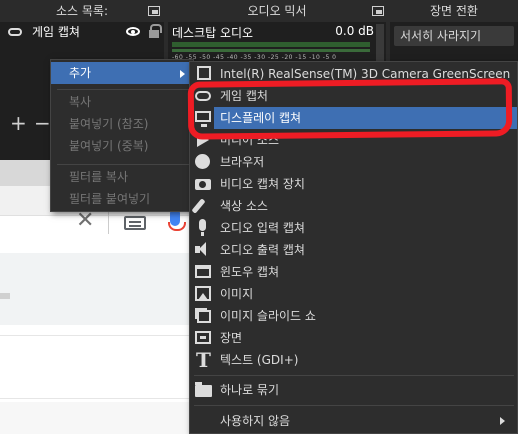 The image size is (518, 434). I want to click on mixer-dock-title: 오디오 믹서, so click(277, 11).